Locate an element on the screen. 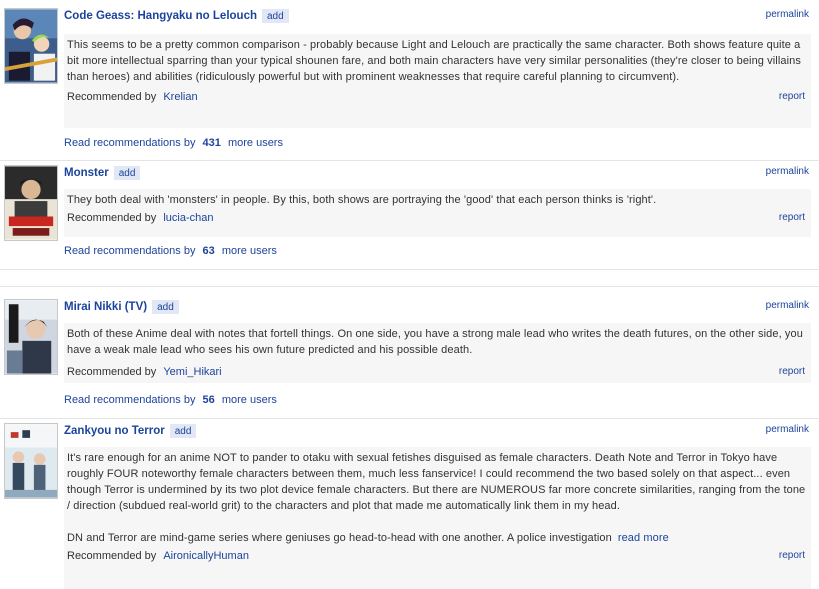  read-more-link: read more is located at coordinates (643, 538).